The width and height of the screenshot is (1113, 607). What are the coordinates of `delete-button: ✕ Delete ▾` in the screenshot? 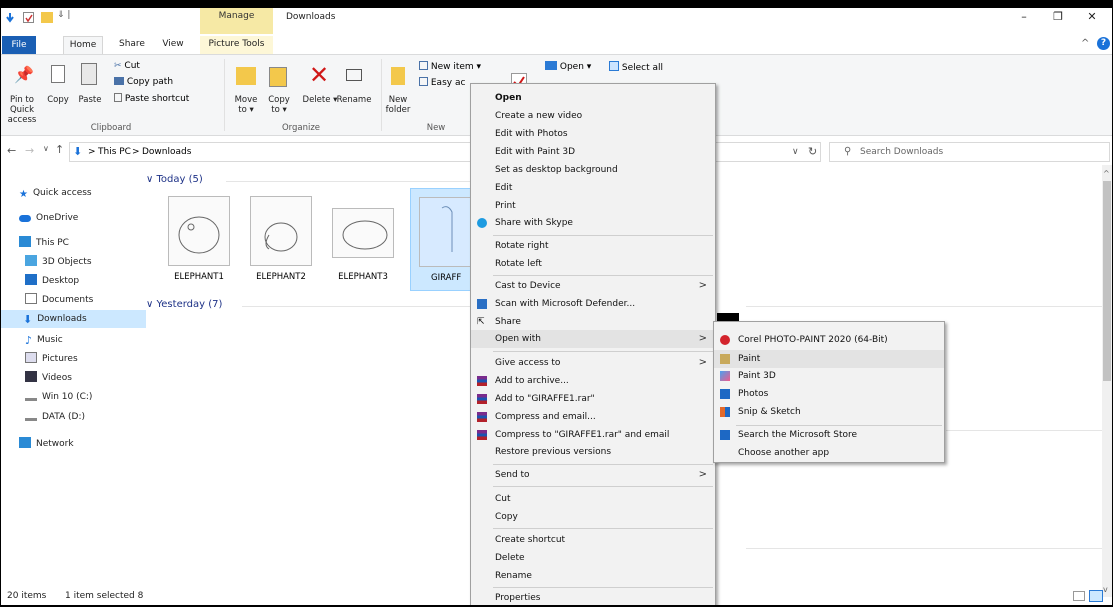 It's located at (320, 89).